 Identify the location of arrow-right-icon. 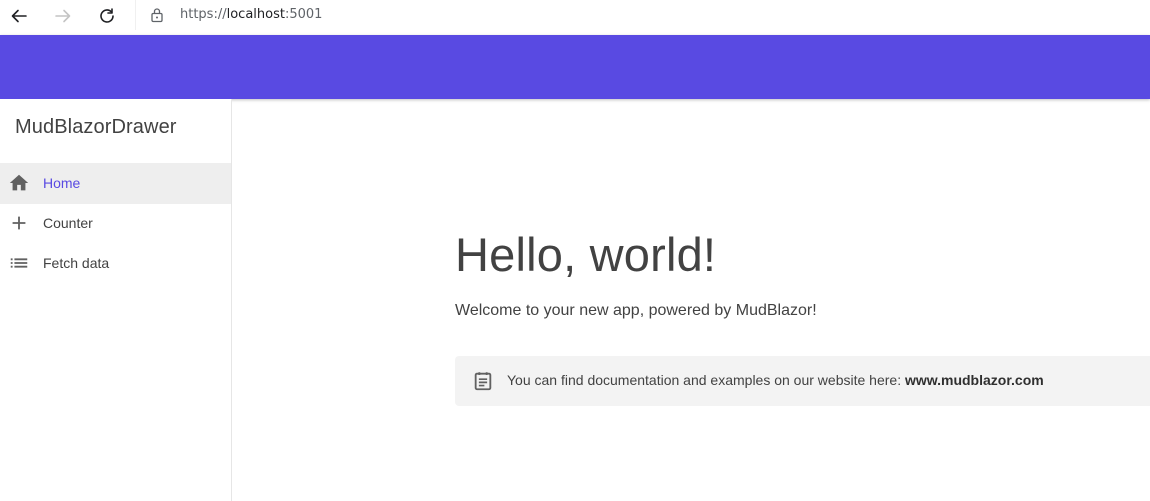
(63, 16).